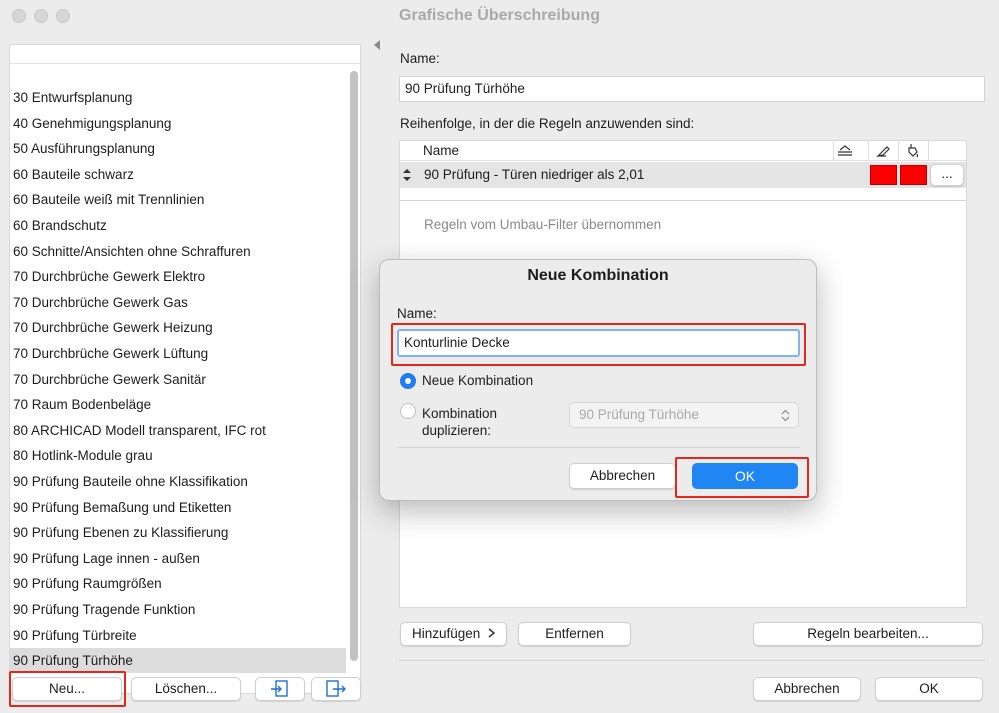  Describe the element at coordinates (178, 507) in the screenshot. I see `list-item: 90 Prüfung Bemaßung und Etiketten` at that location.